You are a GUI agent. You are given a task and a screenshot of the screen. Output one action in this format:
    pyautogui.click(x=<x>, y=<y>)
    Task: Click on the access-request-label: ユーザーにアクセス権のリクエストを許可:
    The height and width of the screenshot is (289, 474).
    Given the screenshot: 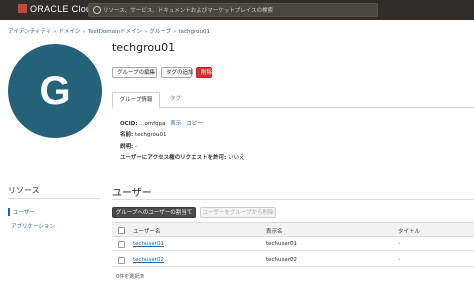 What is the action you would take?
    pyautogui.click(x=173, y=158)
    